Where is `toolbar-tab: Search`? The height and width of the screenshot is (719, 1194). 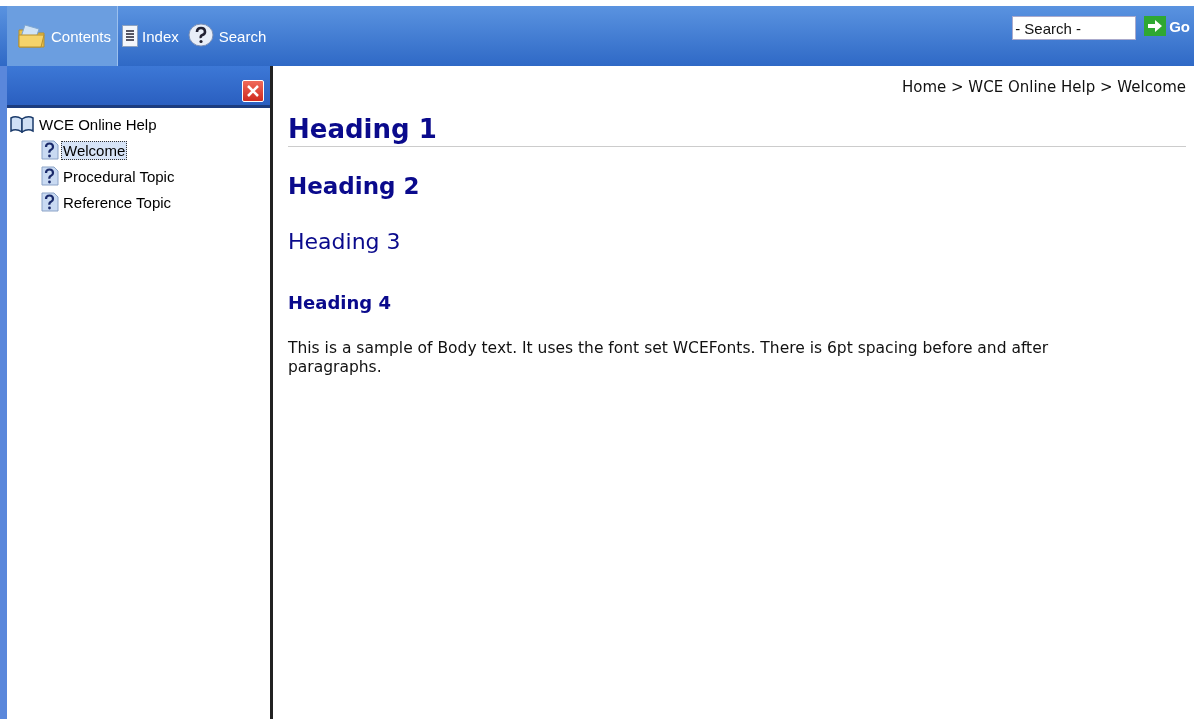 toolbar-tab: Search is located at coordinates (226, 36).